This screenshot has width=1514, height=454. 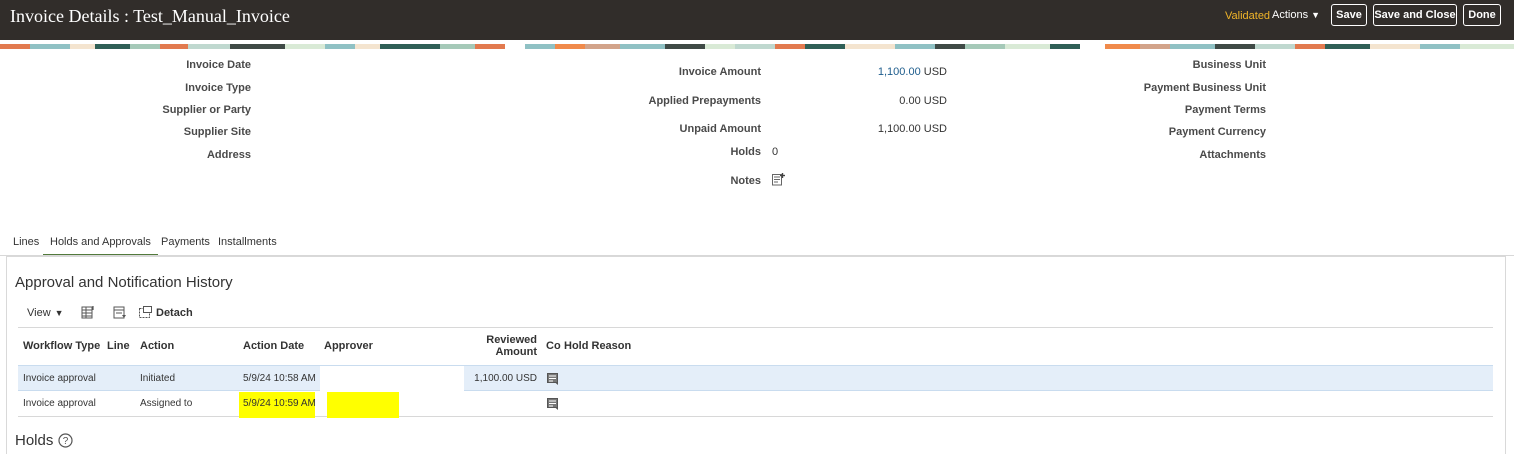 I want to click on holds-value: 0, so click(x=775, y=152).